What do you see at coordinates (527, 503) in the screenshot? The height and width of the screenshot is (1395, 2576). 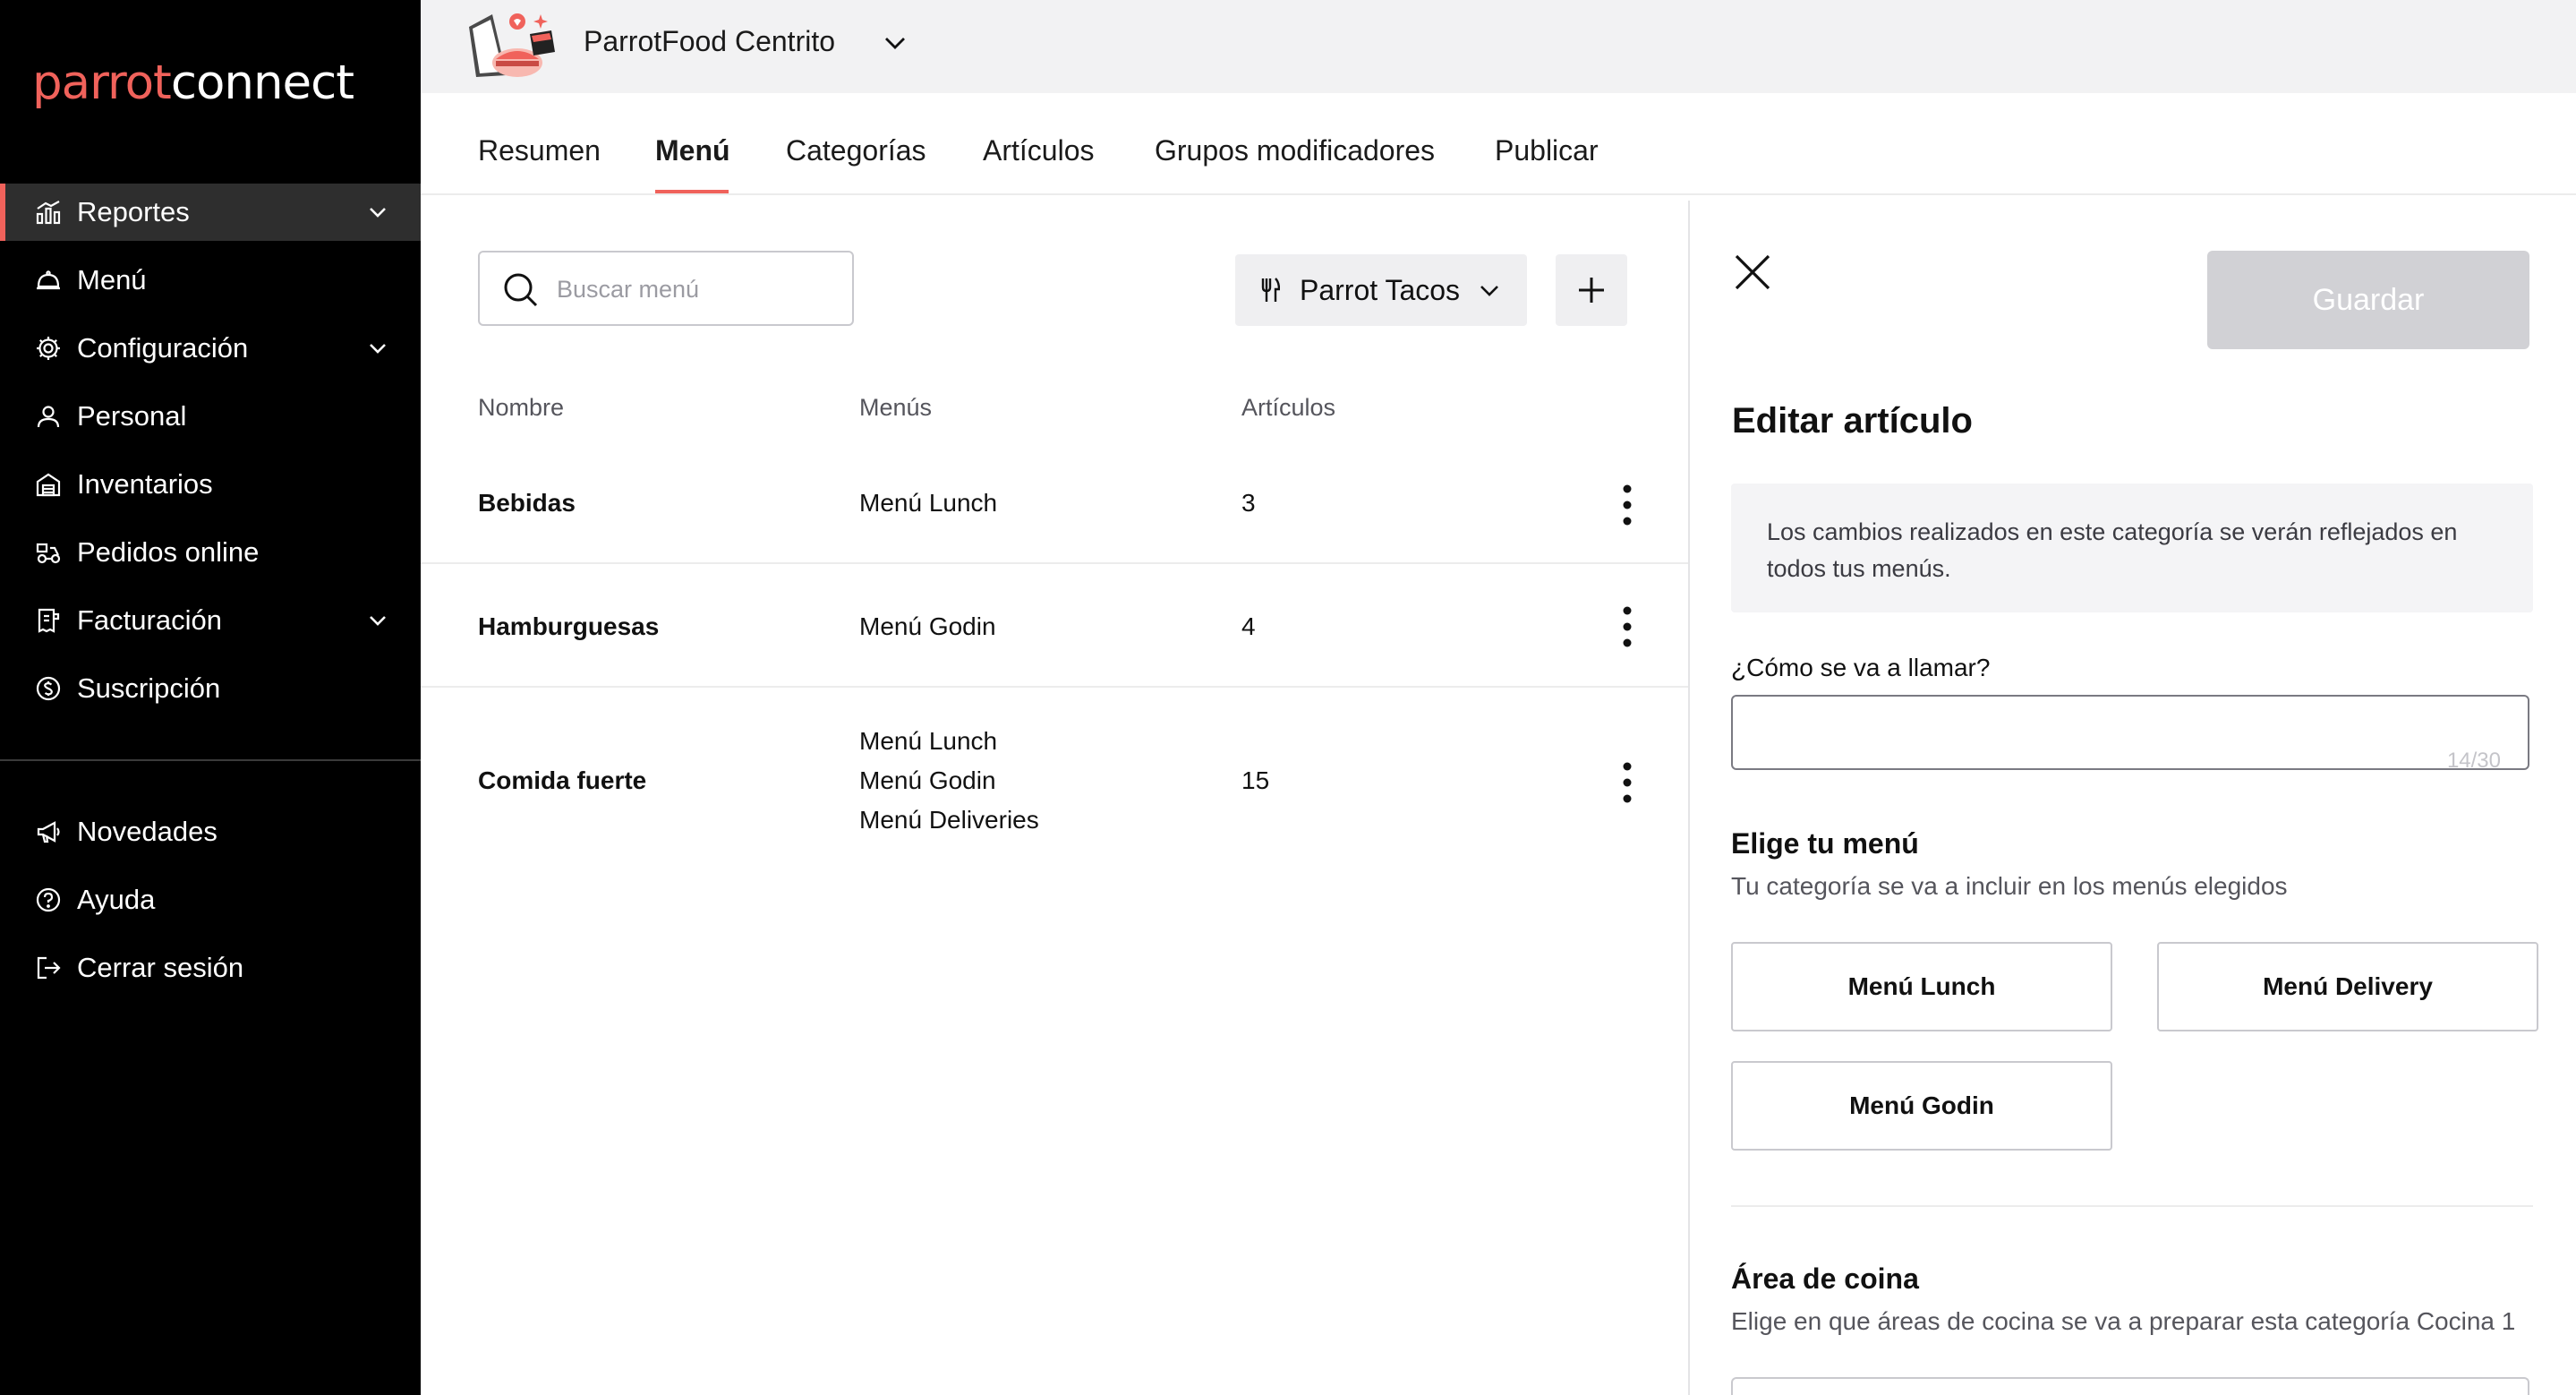 I see `row-name: Bebidas` at bounding box center [527, 503].